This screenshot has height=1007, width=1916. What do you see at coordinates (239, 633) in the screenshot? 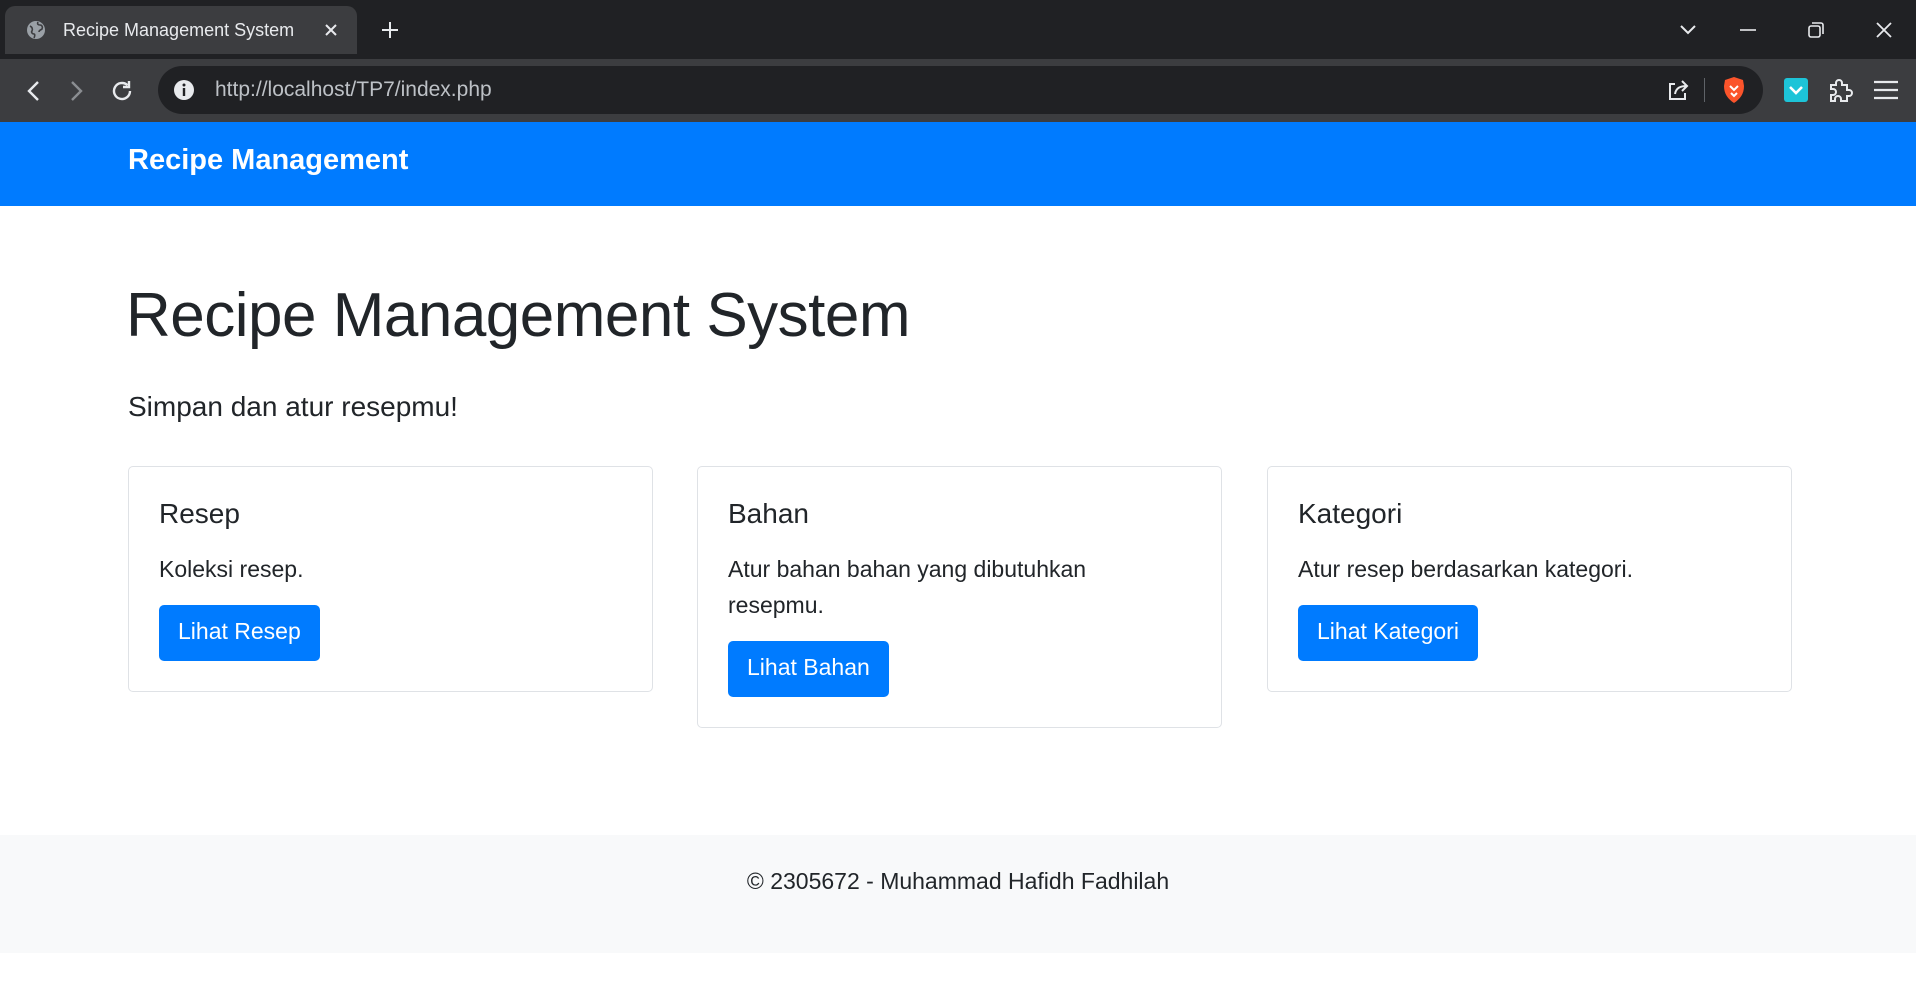
I see `lihat-resep-button: Lihat Resep` at bounding box center [239, 633].